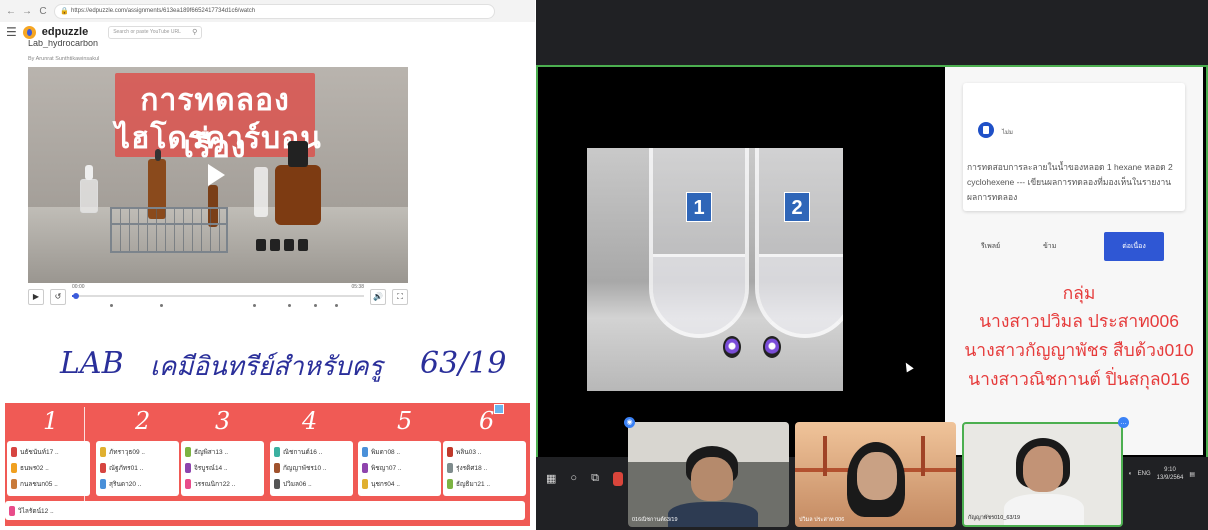 The height and width of the screenshot is (530, 1208). I want to click on notification-icon: ▤, so click(1192, 474).